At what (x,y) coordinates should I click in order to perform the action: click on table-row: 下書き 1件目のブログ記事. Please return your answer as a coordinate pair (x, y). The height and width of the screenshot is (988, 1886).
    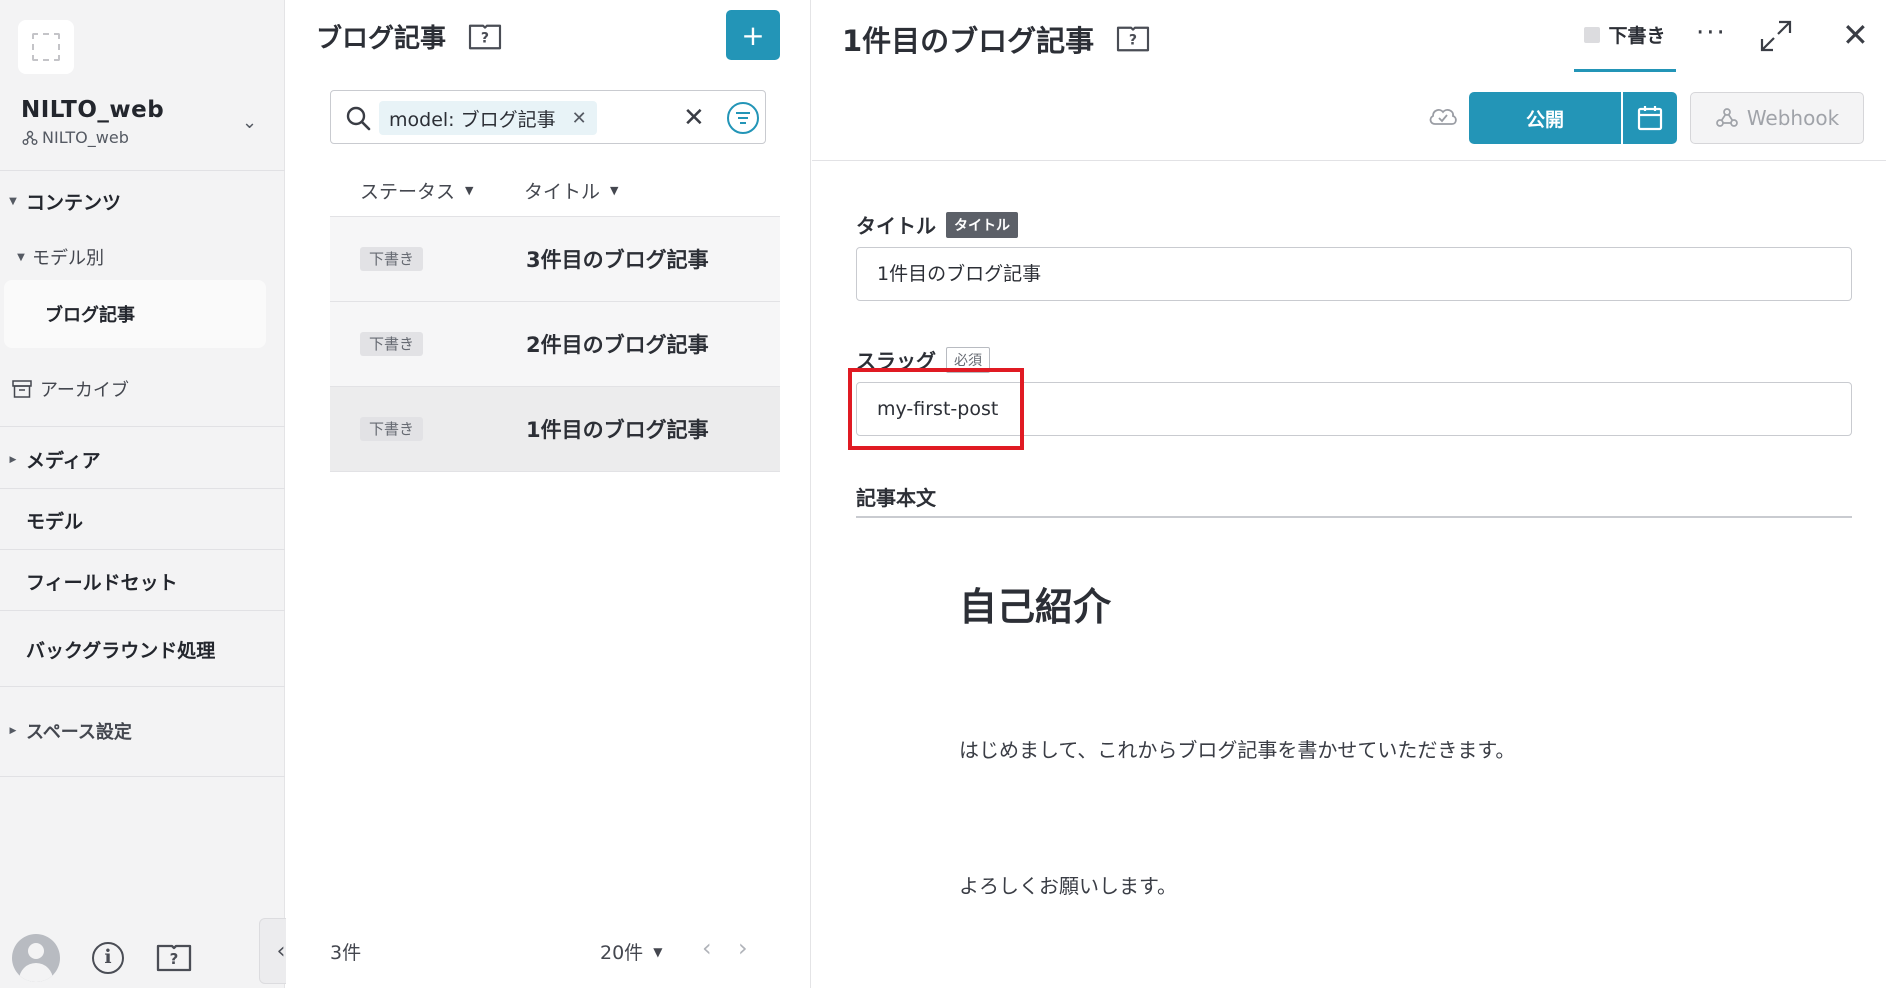
    Looking at the image, I should click on (555, 429).